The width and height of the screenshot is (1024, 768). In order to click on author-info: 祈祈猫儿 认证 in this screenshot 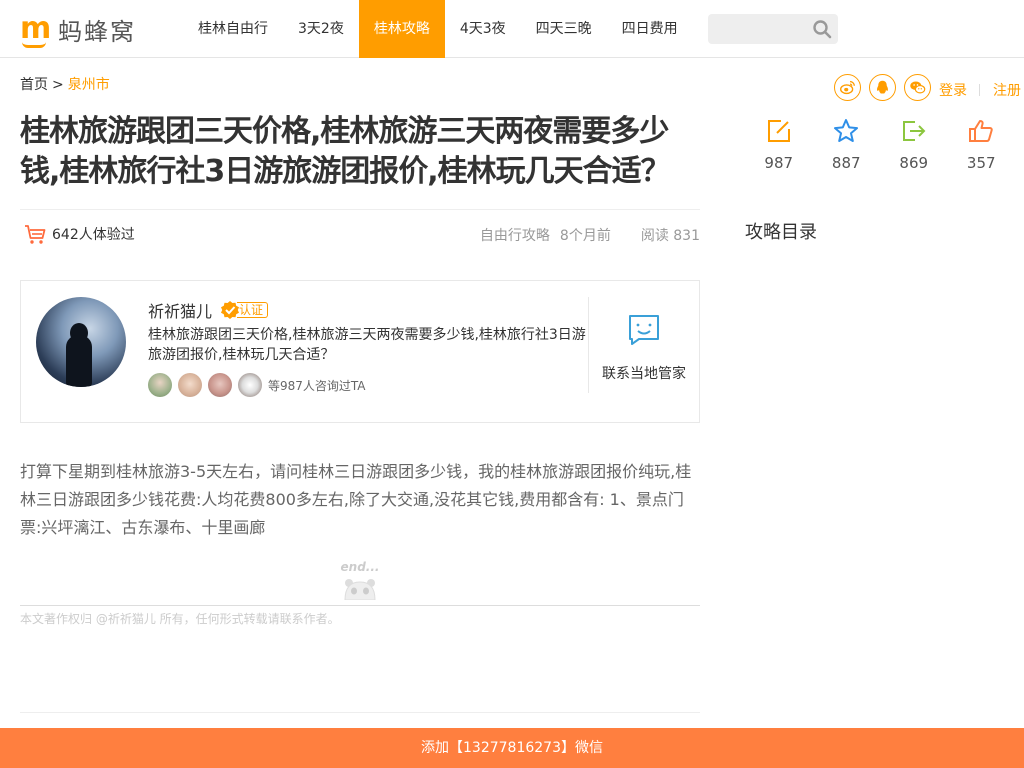, I will do `click(208, 310)`.